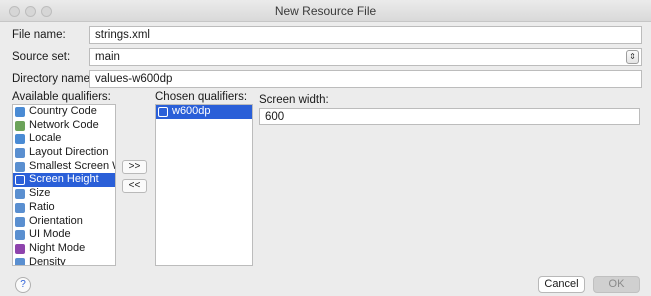  I want to click on list-item-label: Layout Direction, so click(69, 152).